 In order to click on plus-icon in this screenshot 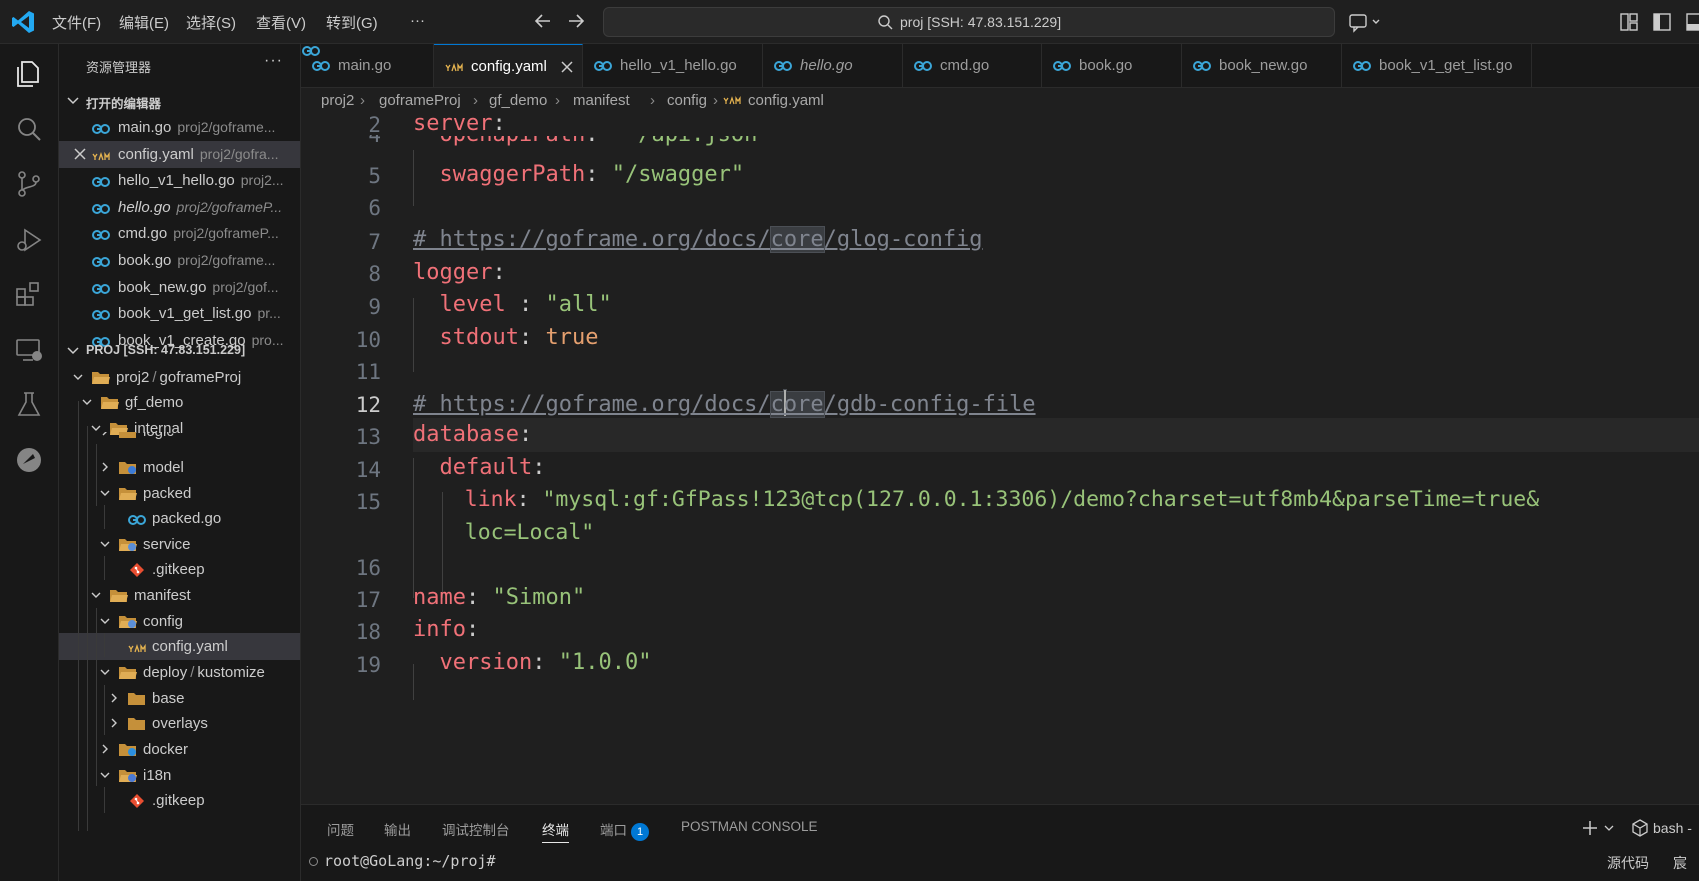, I will do `click(1590, 828)`.